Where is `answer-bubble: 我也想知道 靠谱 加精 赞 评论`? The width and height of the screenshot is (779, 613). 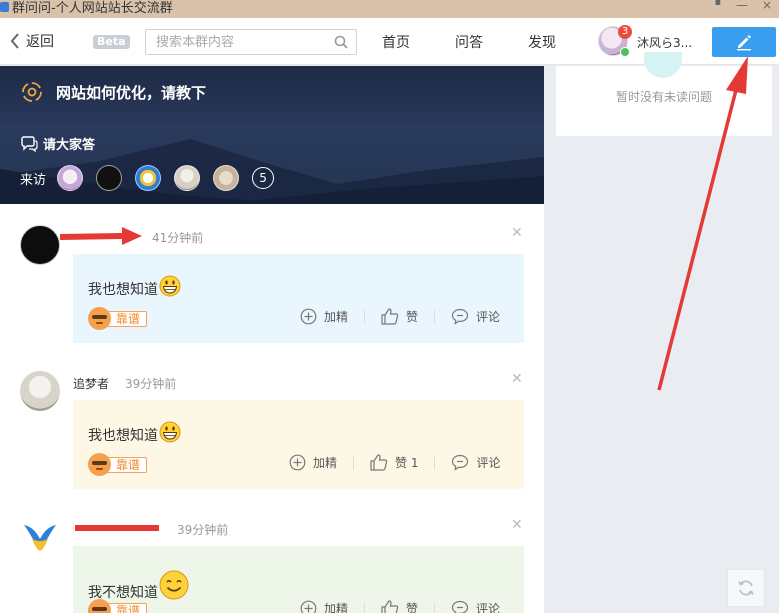
answer-bubble: 我也想知道 靠谱 加精 赞 评论 is located at coordinates (298, 298).